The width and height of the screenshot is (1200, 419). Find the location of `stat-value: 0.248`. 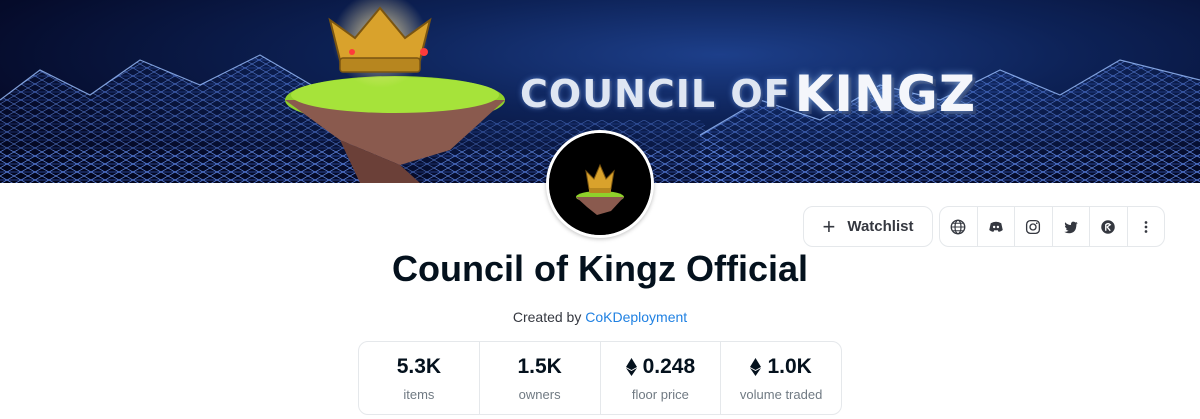

stat-value: 0.248 is located at coordinates (660, 366).